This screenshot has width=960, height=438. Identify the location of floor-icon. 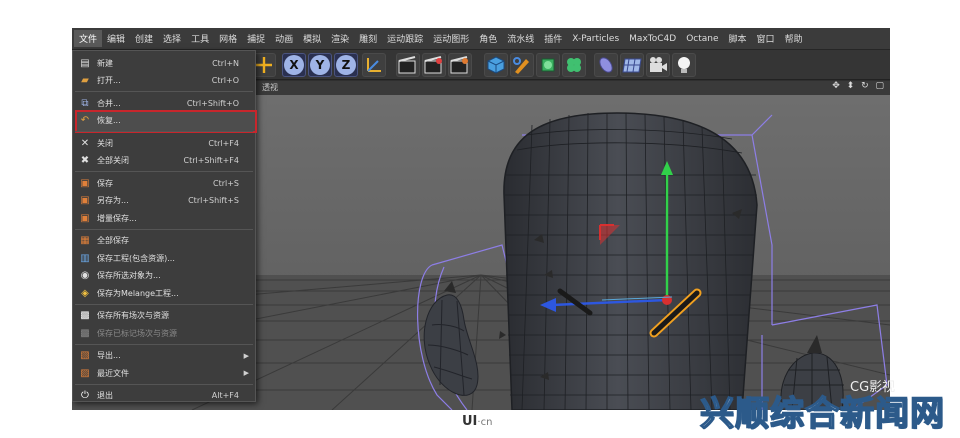
(632, 65).